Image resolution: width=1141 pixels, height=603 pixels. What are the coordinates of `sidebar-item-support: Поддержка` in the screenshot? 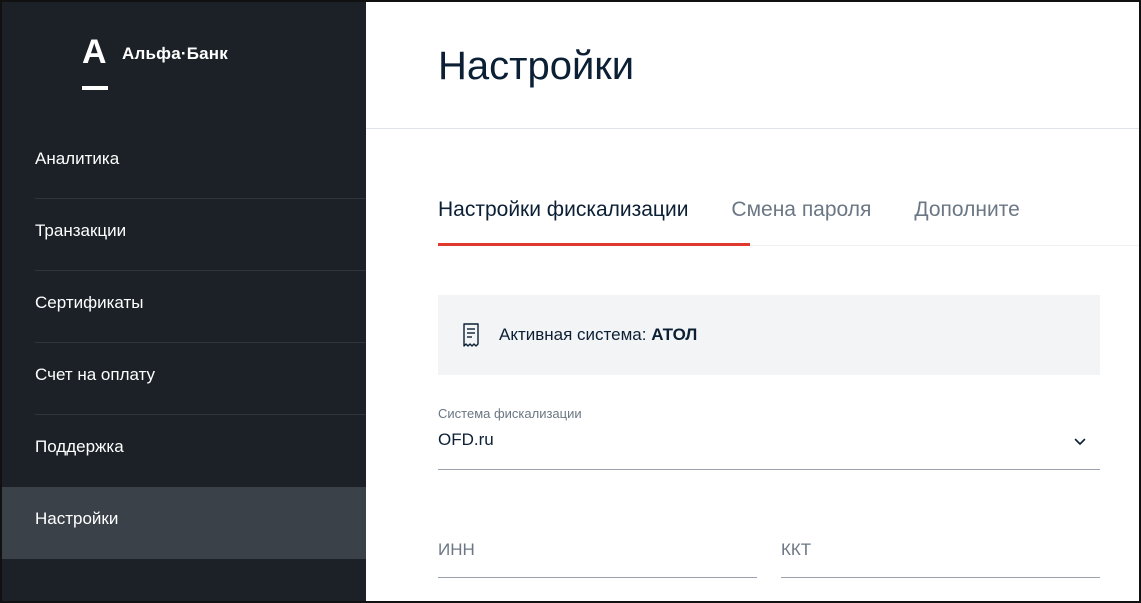 It's located at (184, 451).